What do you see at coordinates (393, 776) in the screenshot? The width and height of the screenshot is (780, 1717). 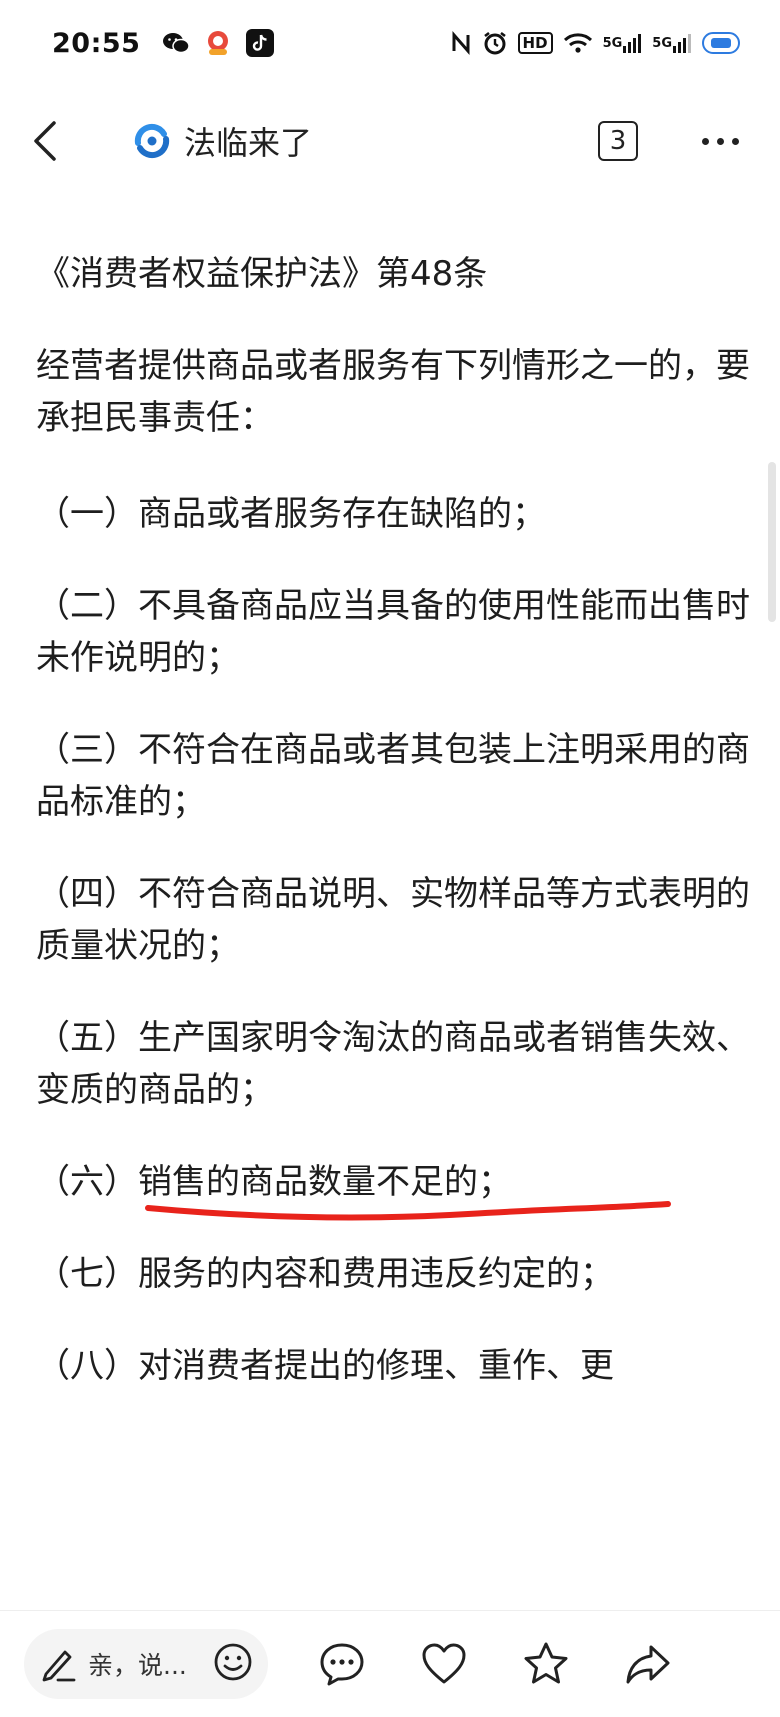 I see `article-item-3: （三）不符合在商品或者其包装上注明采用的商品标准的；` at bounding box center [393, 776].